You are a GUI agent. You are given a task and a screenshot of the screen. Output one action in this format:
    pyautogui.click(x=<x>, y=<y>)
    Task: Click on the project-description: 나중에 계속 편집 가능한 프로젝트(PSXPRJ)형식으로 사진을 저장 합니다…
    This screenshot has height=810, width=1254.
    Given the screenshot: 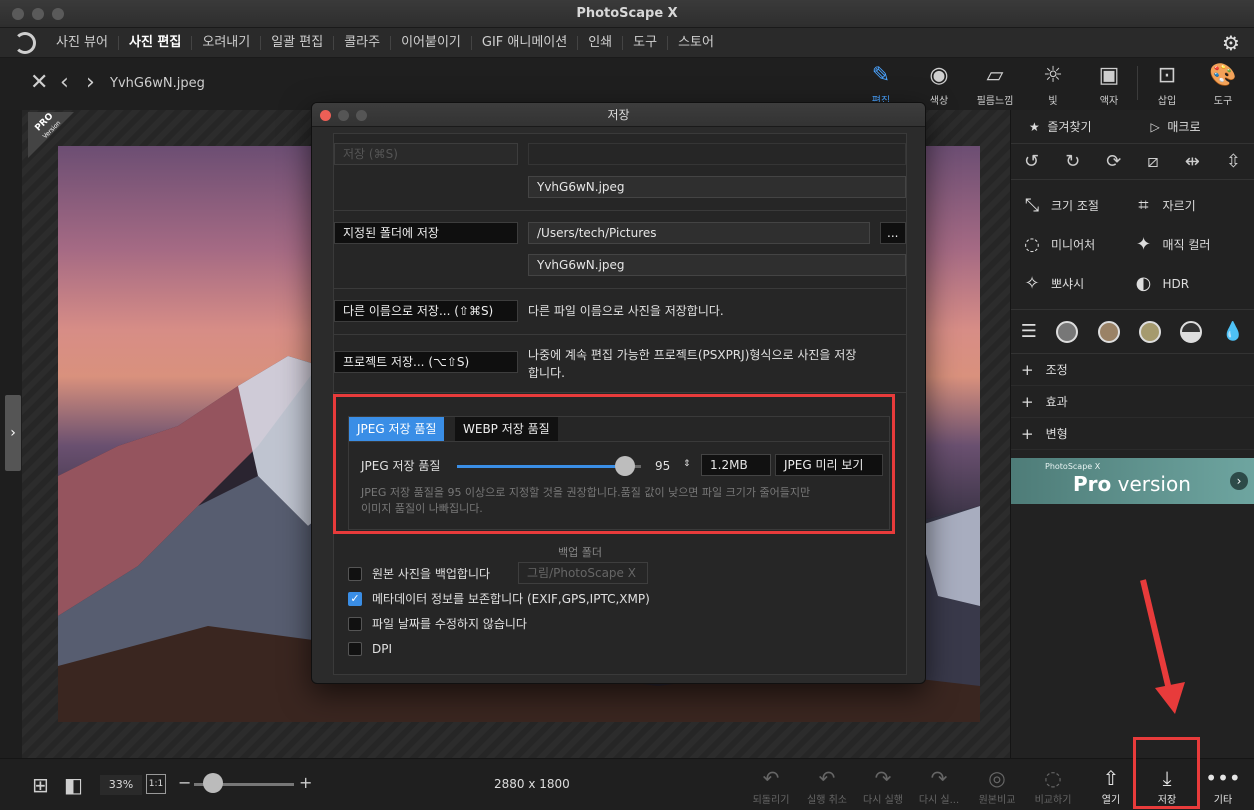 What is the action you would take?
    pyautogui.click(x=692, y=364)
    